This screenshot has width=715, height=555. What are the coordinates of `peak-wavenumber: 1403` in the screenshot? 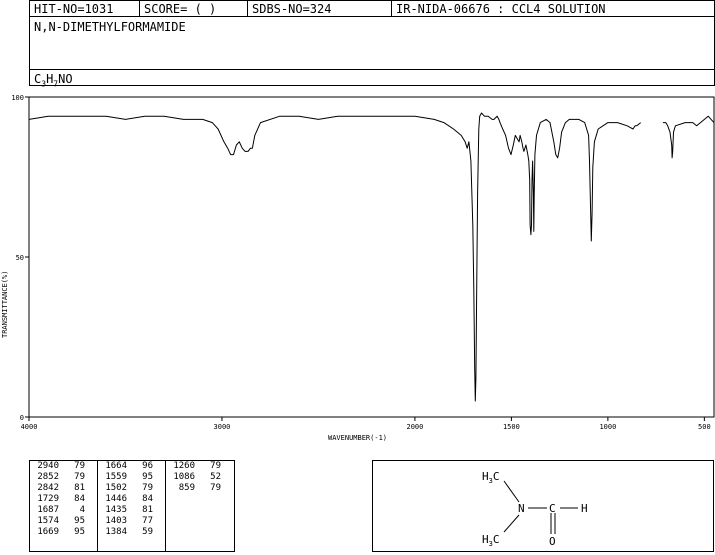 It's located at (116, 521).